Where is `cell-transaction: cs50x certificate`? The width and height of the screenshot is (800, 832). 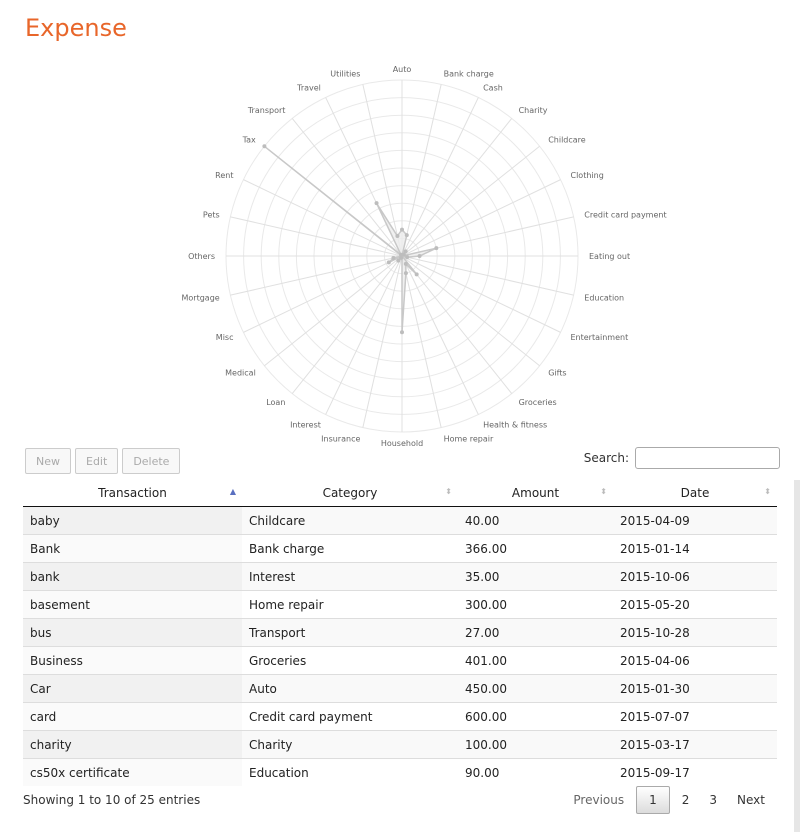
cell-transaction: cs50x certificate is located at coordinates (132, 772).